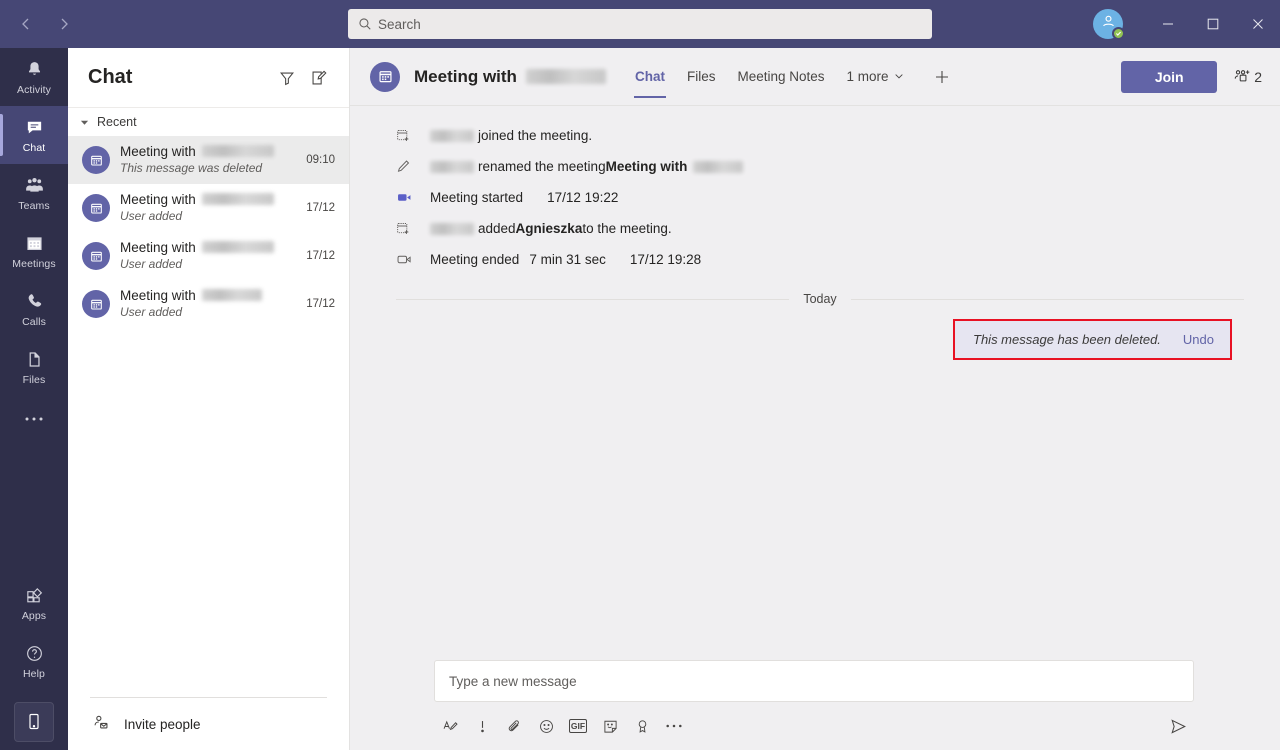 The image size is (1280, 750). What do you see at coordinates (34, 321) in the screenshot?
I see `sidebar-item-label: Calls` at bounding box center [34, 321].